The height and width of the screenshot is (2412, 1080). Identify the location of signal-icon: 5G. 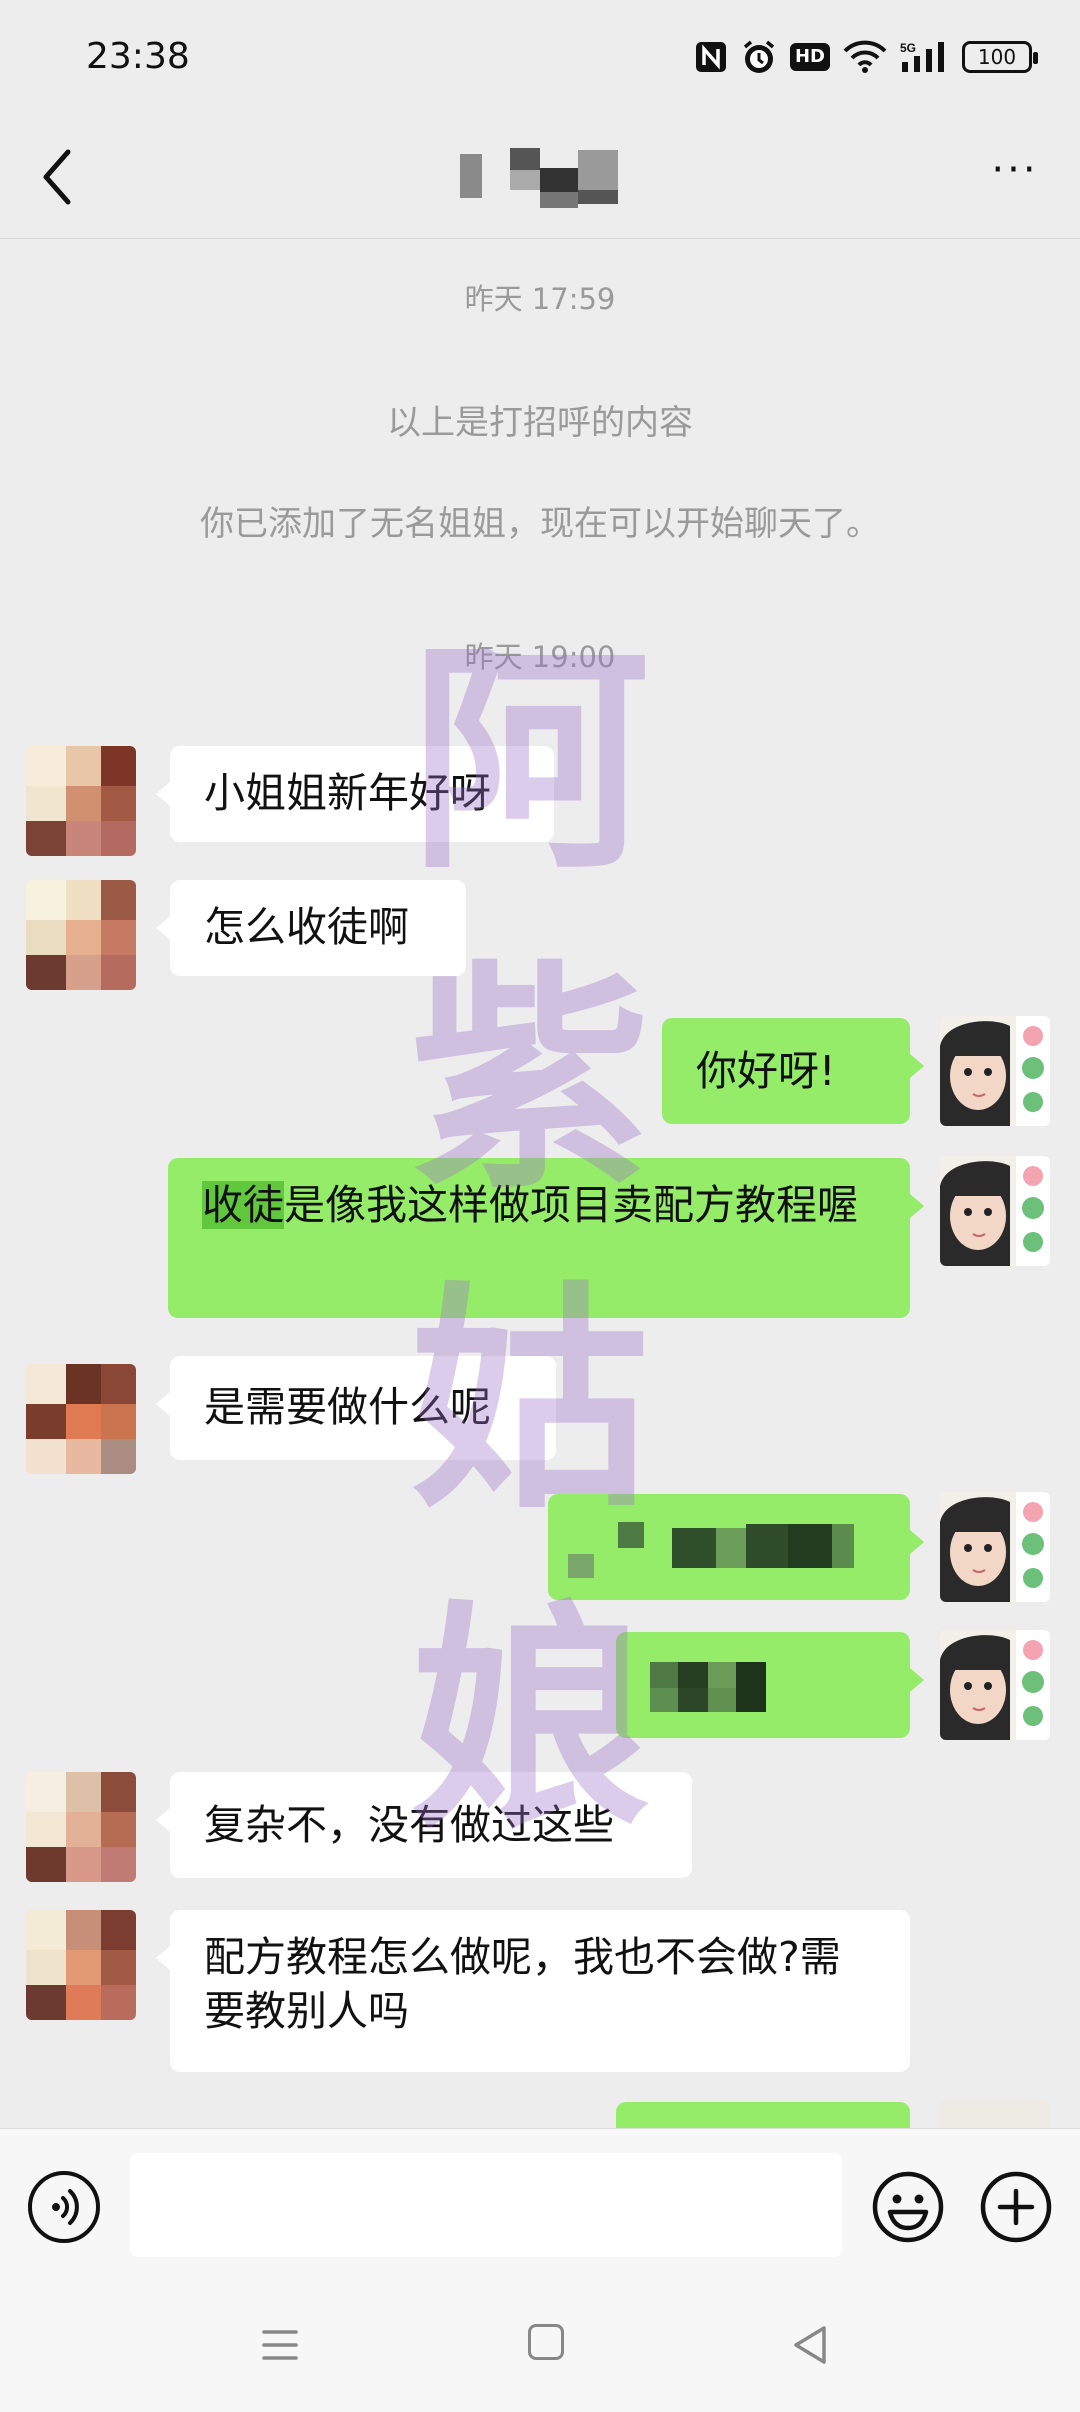
(925, 57).